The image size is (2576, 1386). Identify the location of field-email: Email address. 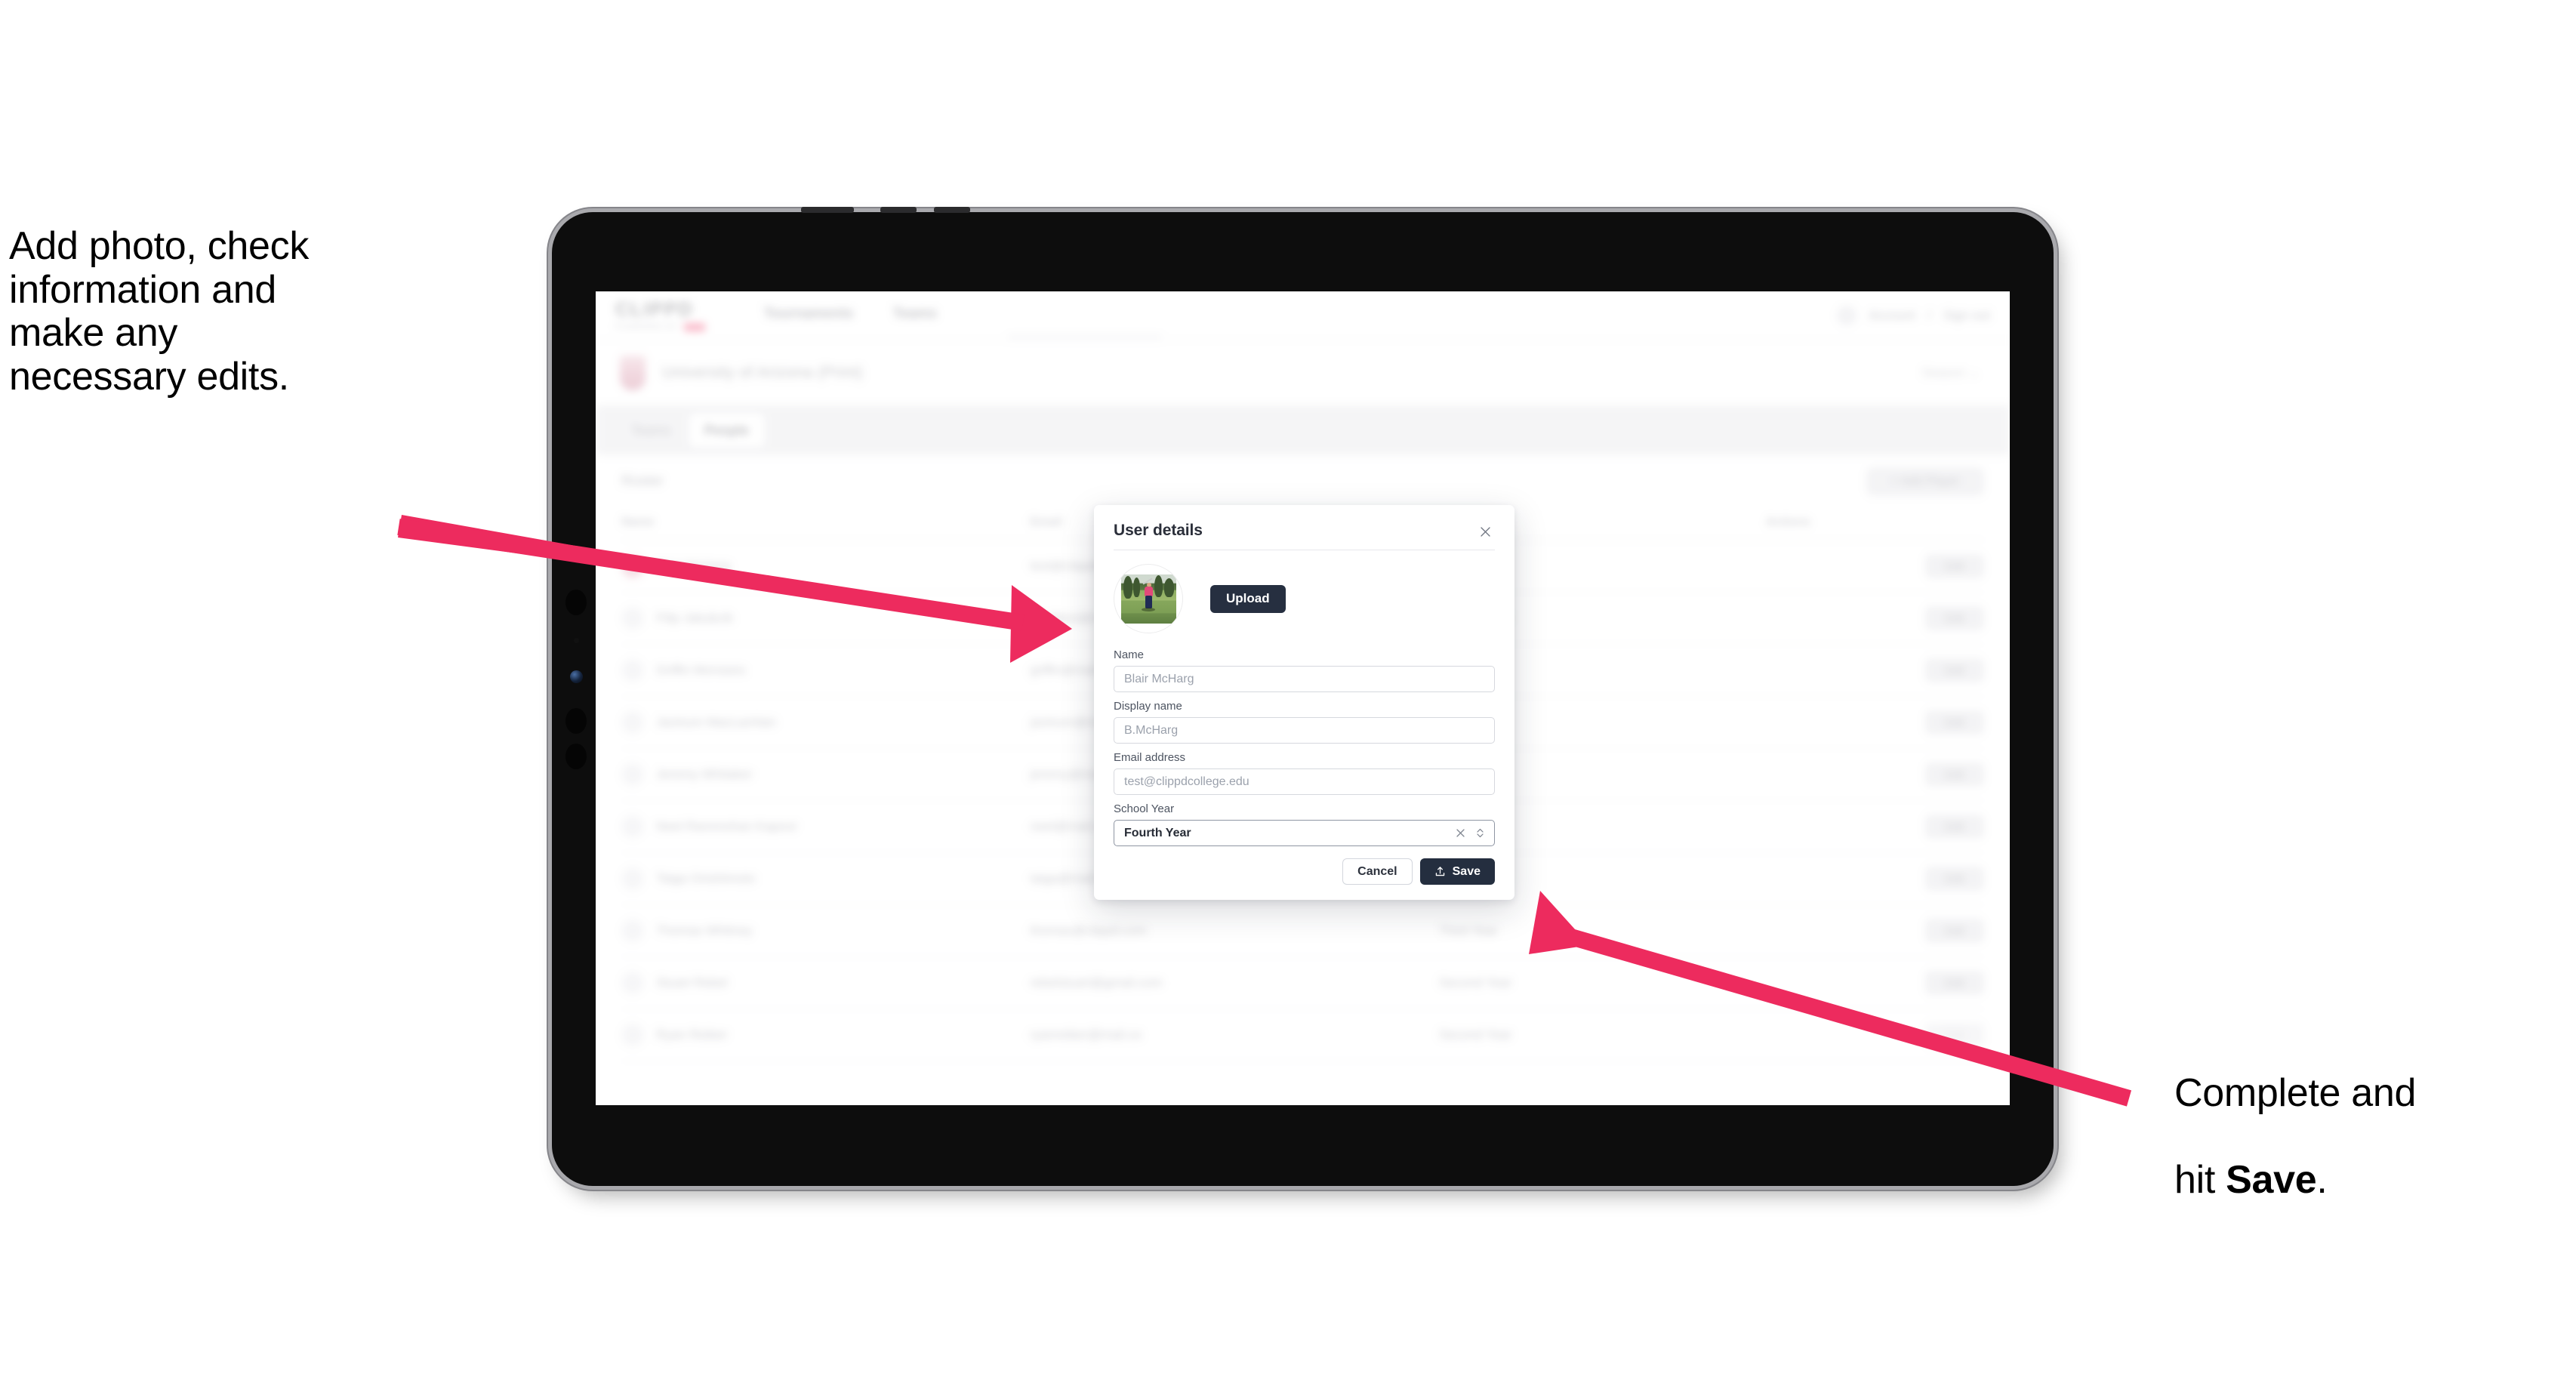
(1304, 773).